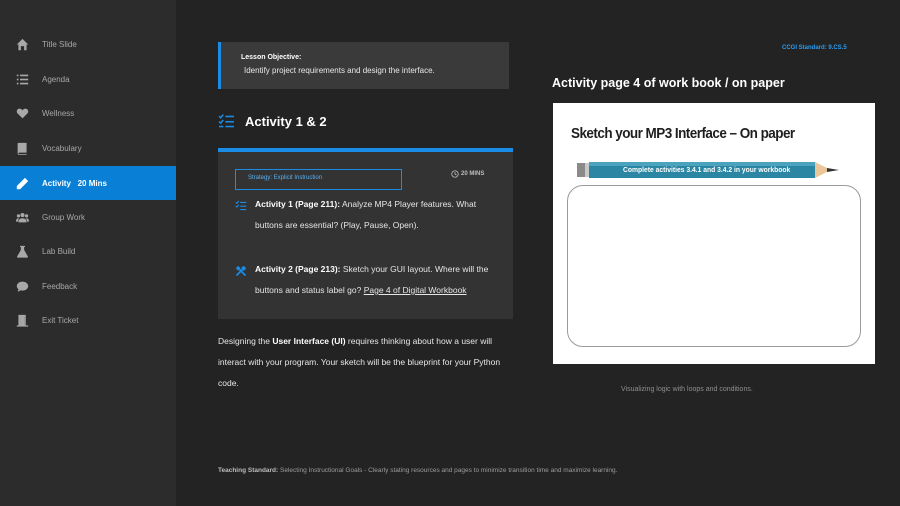 The height and width of the screenshot is (506, 900). I want to click on standard-label: CCGI Standard: 9.CS.5, so click(814, 48).